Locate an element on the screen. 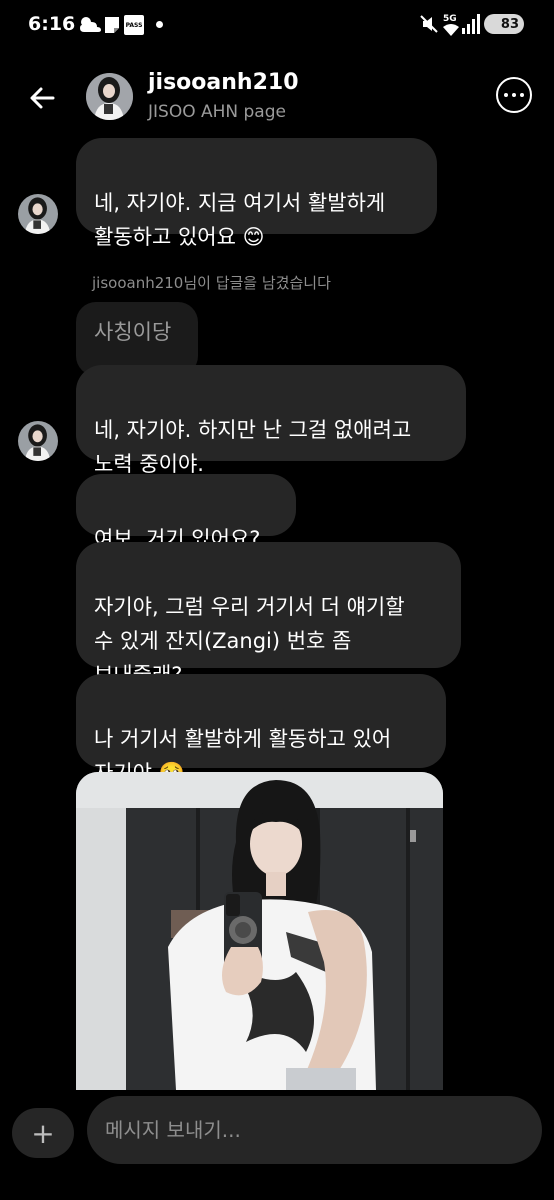 The width and height of the screenshot is (554, 1200). message-composer: + is located at coordinates (277, 1145).